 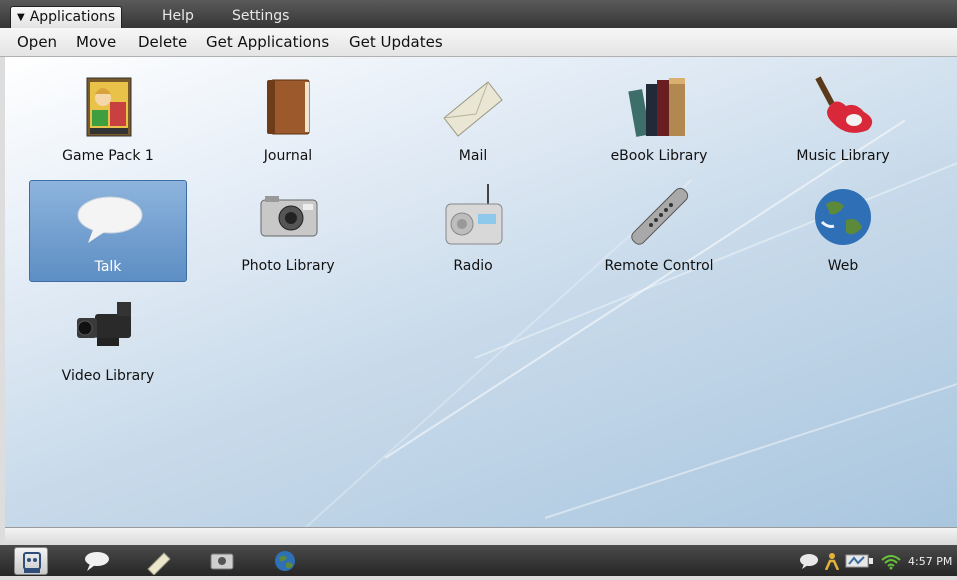 What do you see at coordinates (843, 156) in the screenshot?
I see `app-label: Music Library` at bounding box center [843, 156].